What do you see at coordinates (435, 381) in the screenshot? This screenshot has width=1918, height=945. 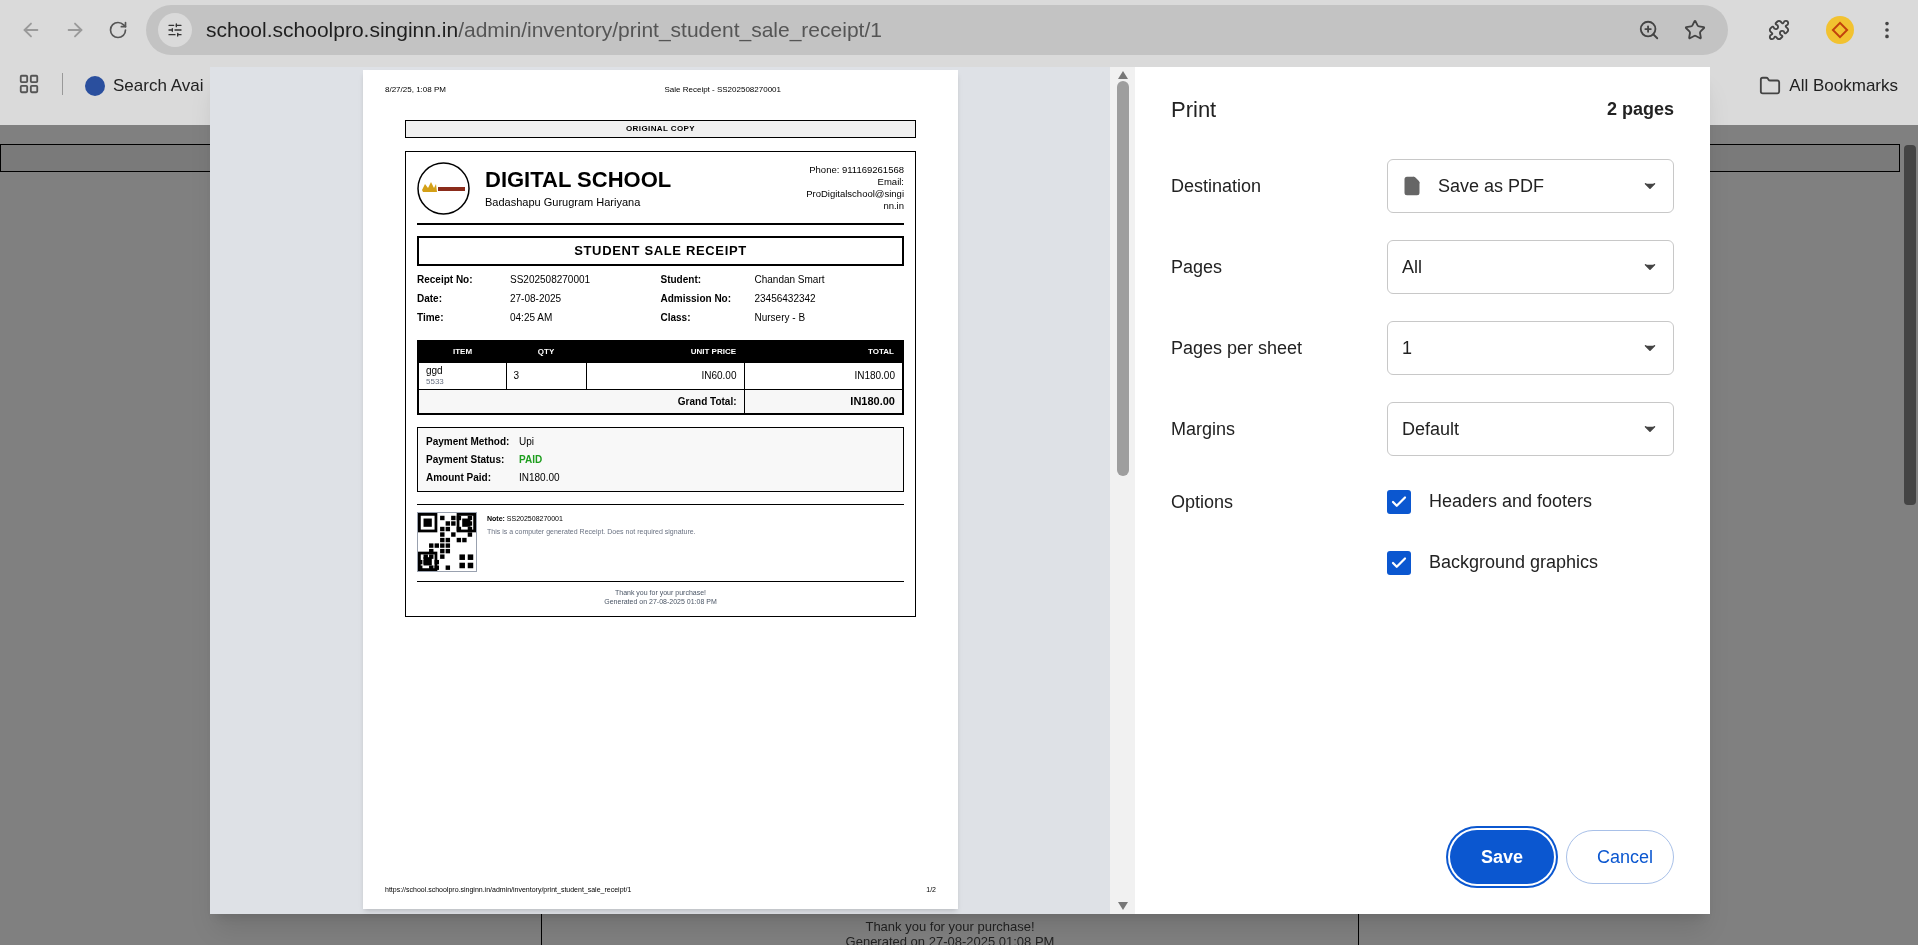 I see `item-code: 5533` at bounding box center [435, 381].